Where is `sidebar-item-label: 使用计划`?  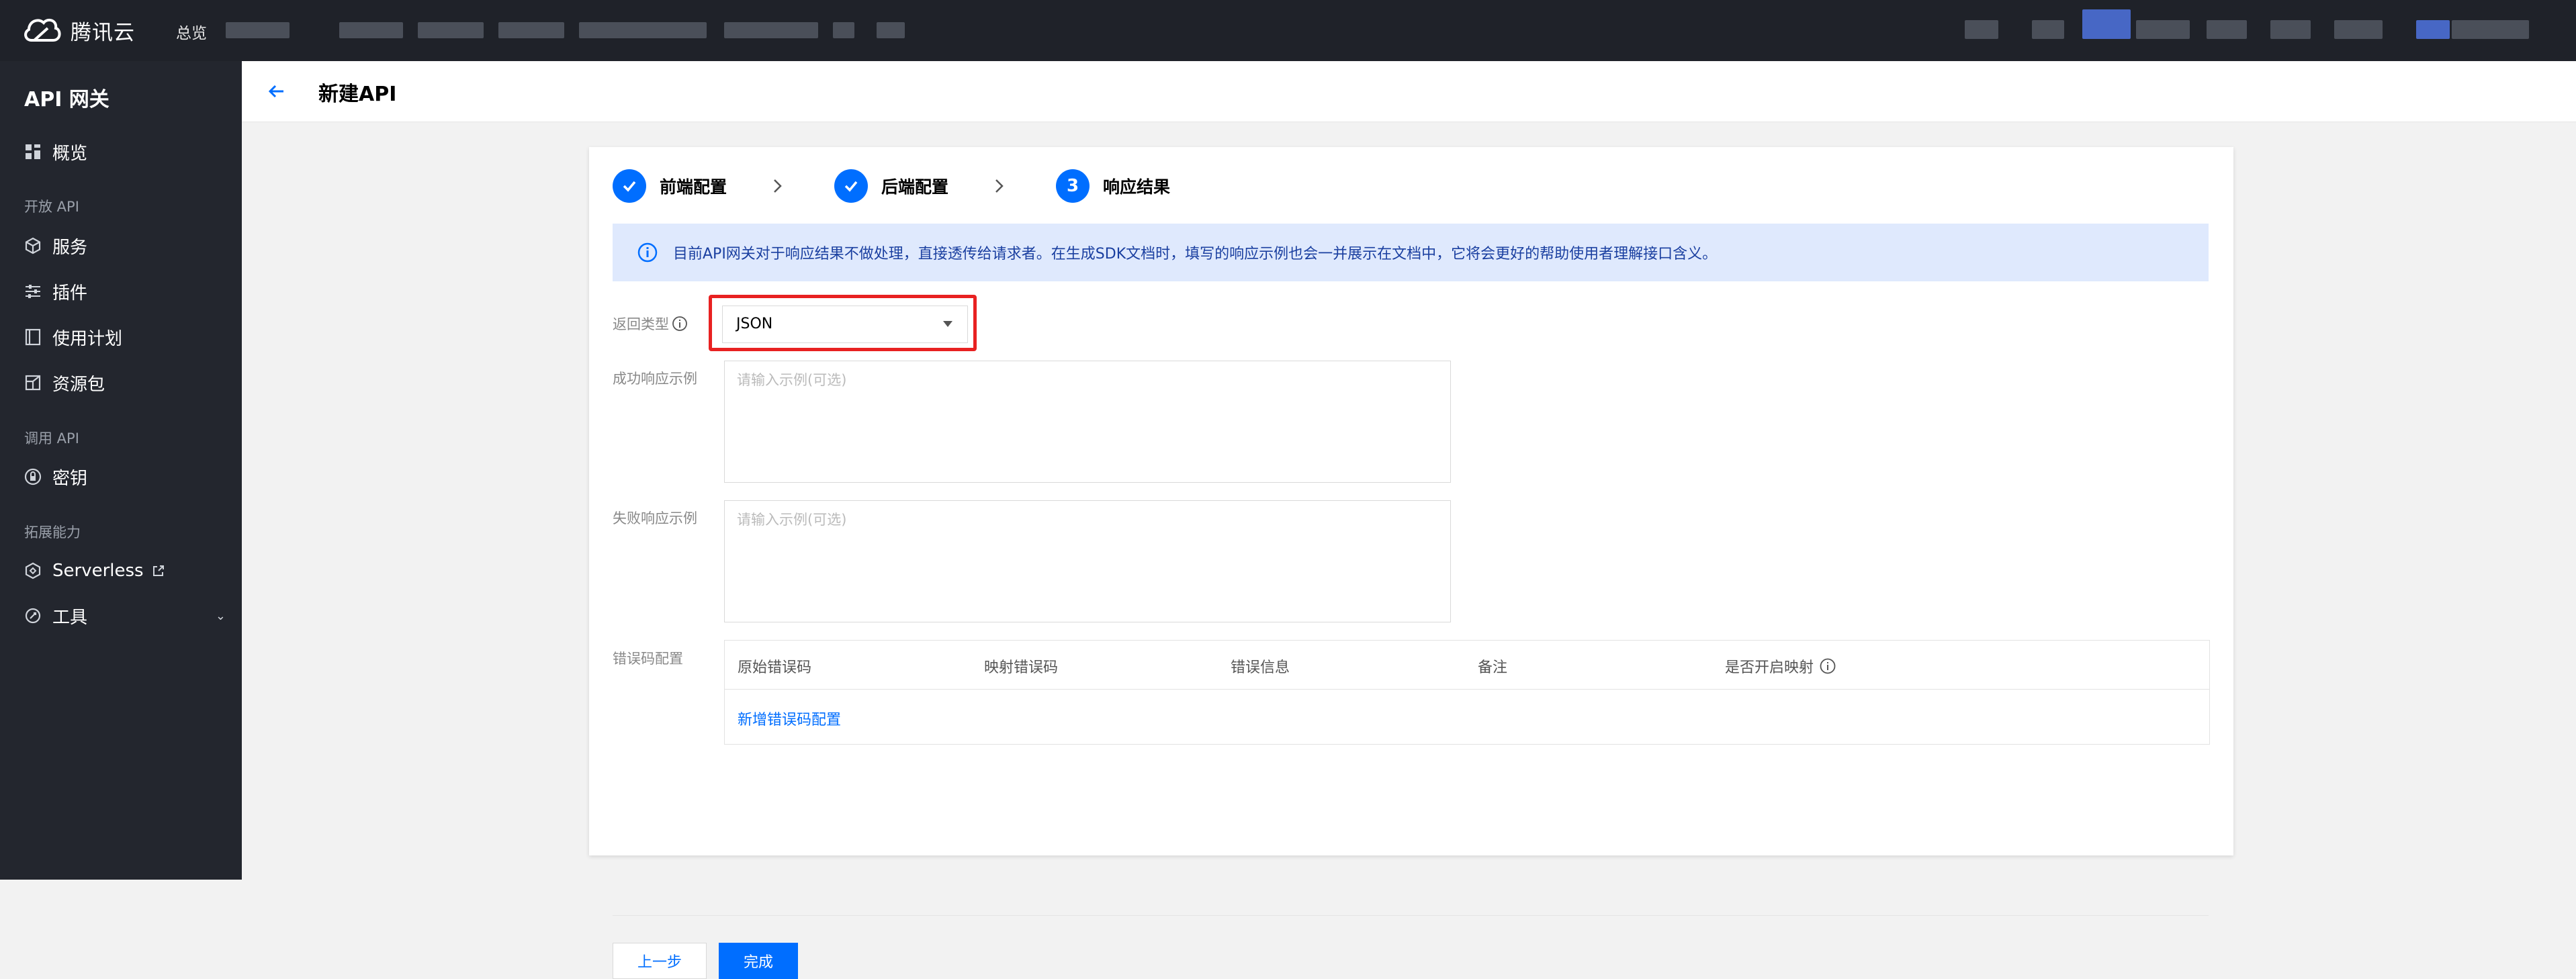
sidebar-item-label: 使用计划 is located at coordinates (87, 339).